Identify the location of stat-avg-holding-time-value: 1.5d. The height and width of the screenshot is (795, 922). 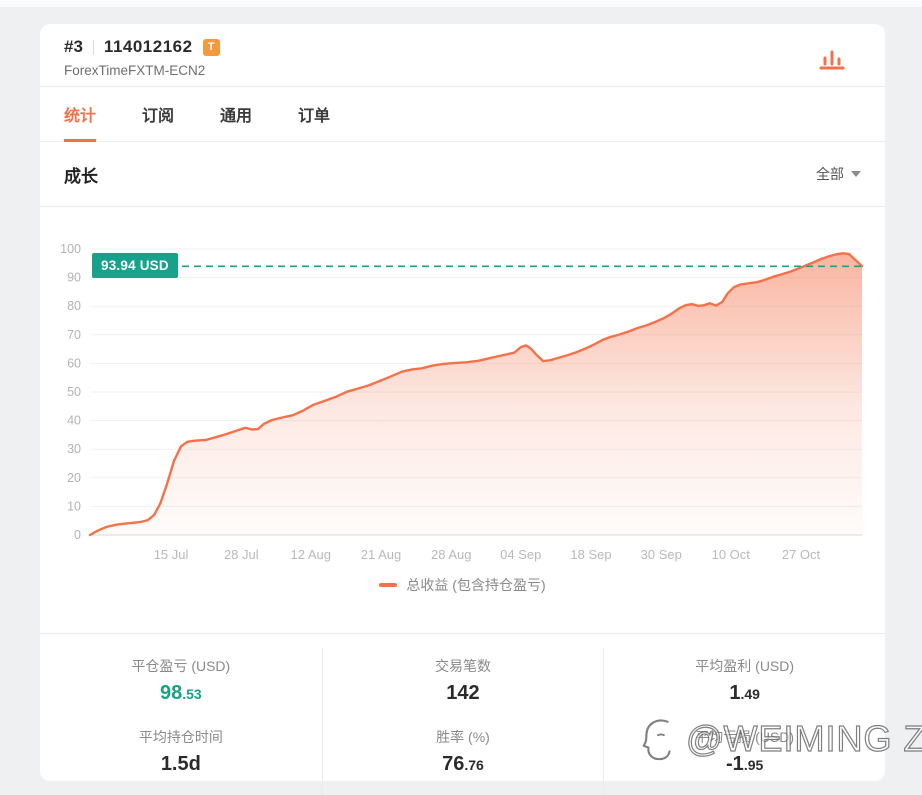
(180, 764).